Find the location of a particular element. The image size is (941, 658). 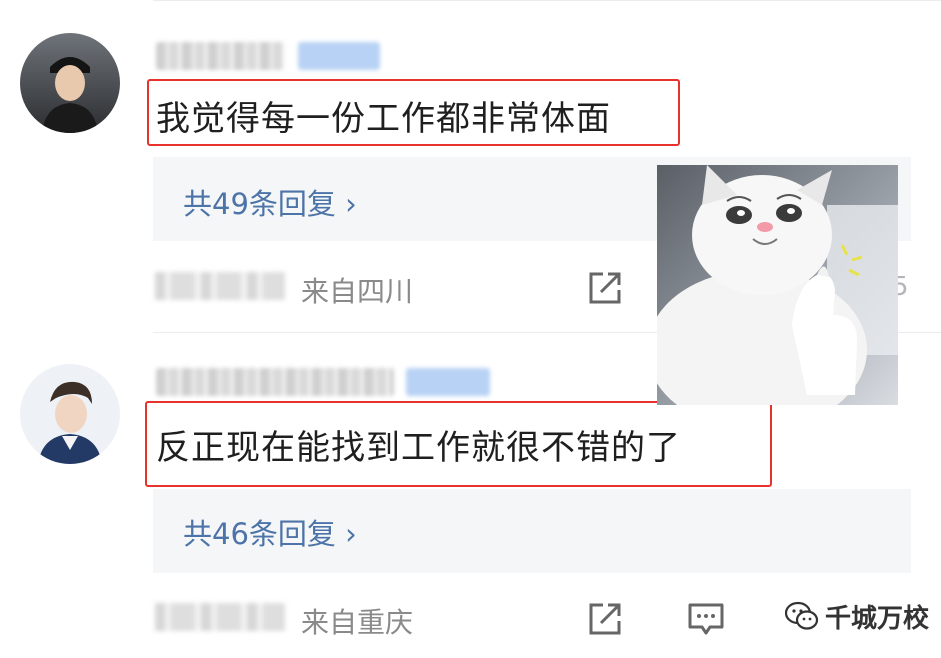

top-divider is located at coordinates (547, 0).